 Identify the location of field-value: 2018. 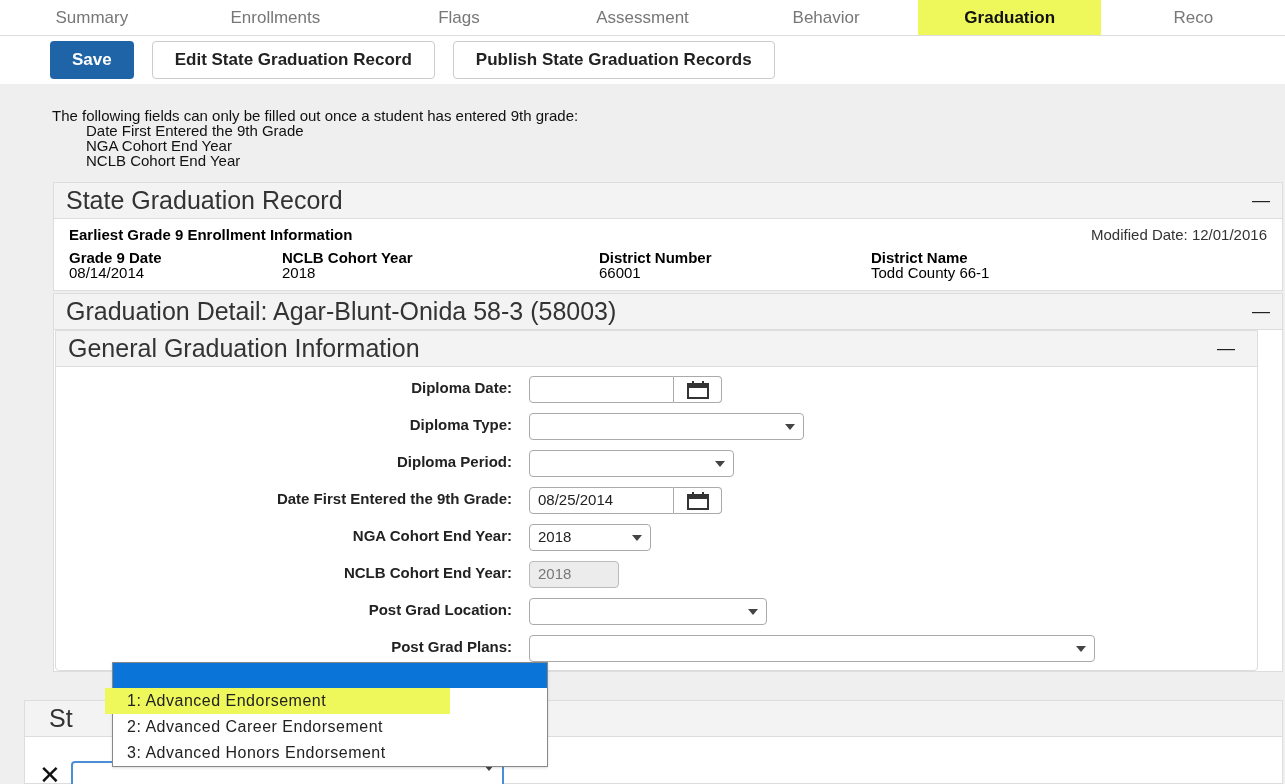
(299, 272).